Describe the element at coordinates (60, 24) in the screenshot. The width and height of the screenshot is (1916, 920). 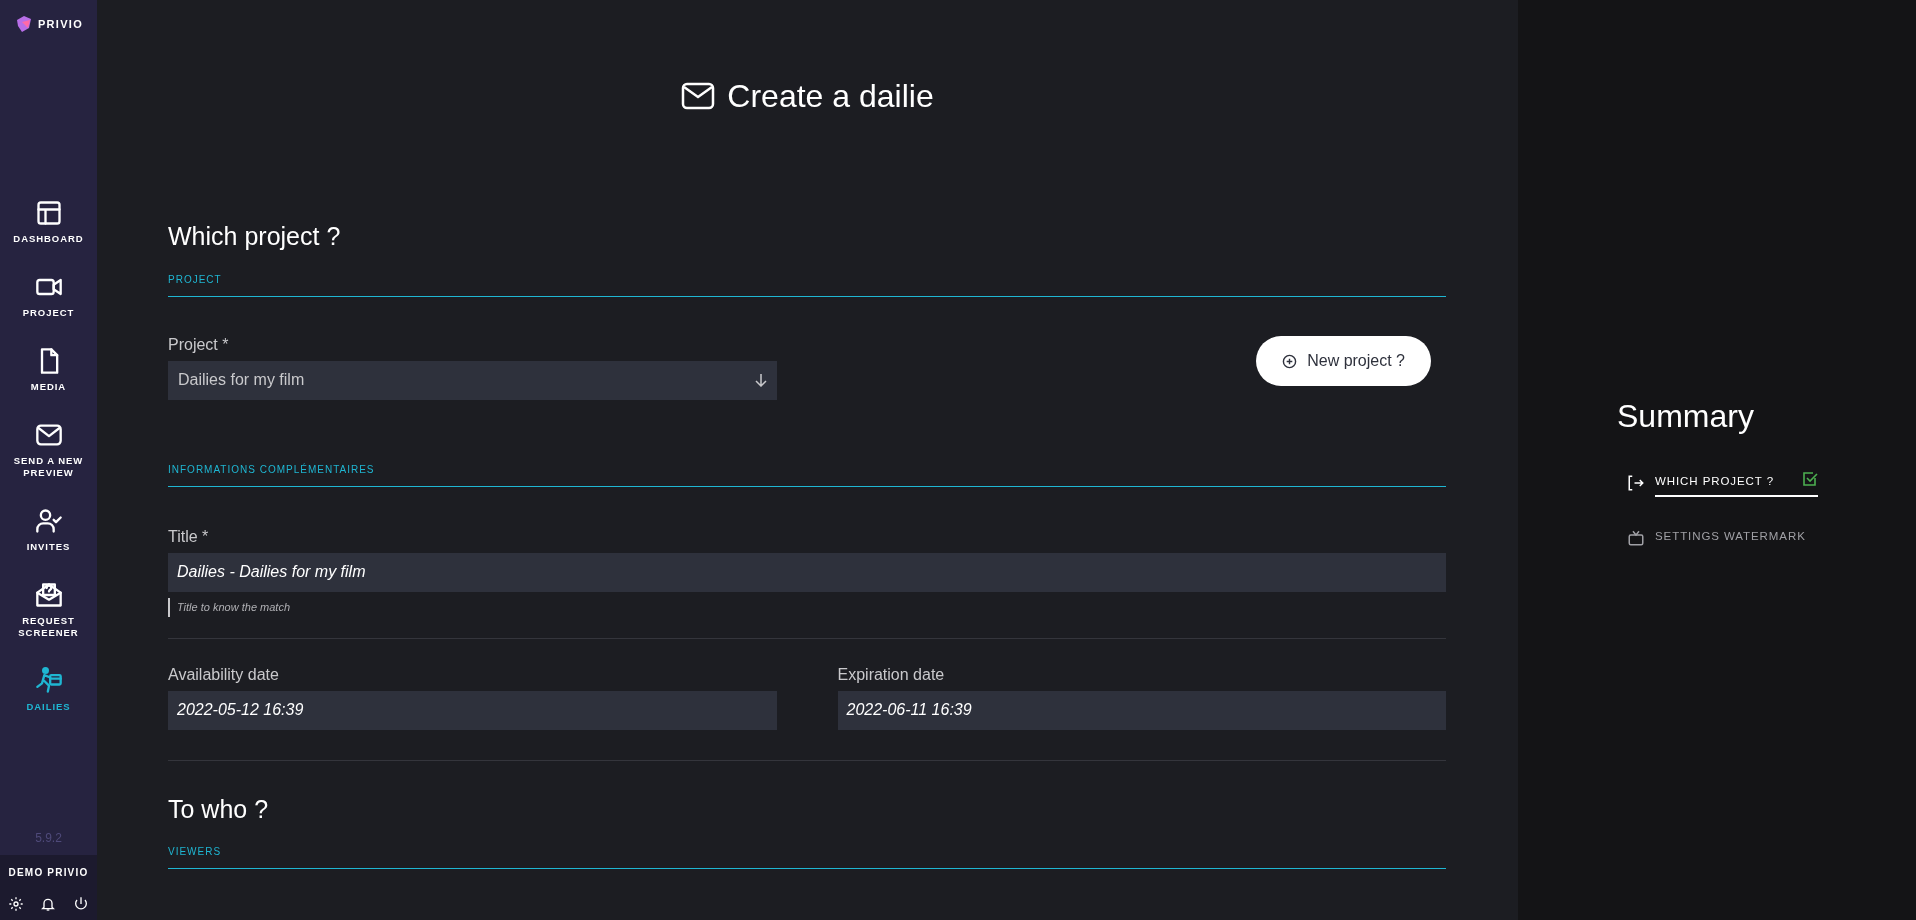
I see `brand-name: PRIVIO` at that location.